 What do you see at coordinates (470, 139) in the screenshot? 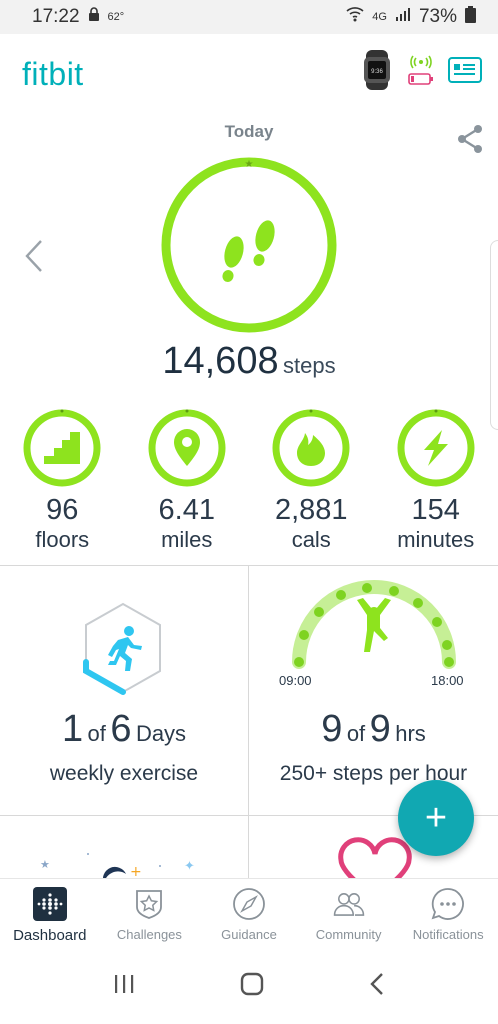
I see `share-icon` at bounding box center [470, 139].